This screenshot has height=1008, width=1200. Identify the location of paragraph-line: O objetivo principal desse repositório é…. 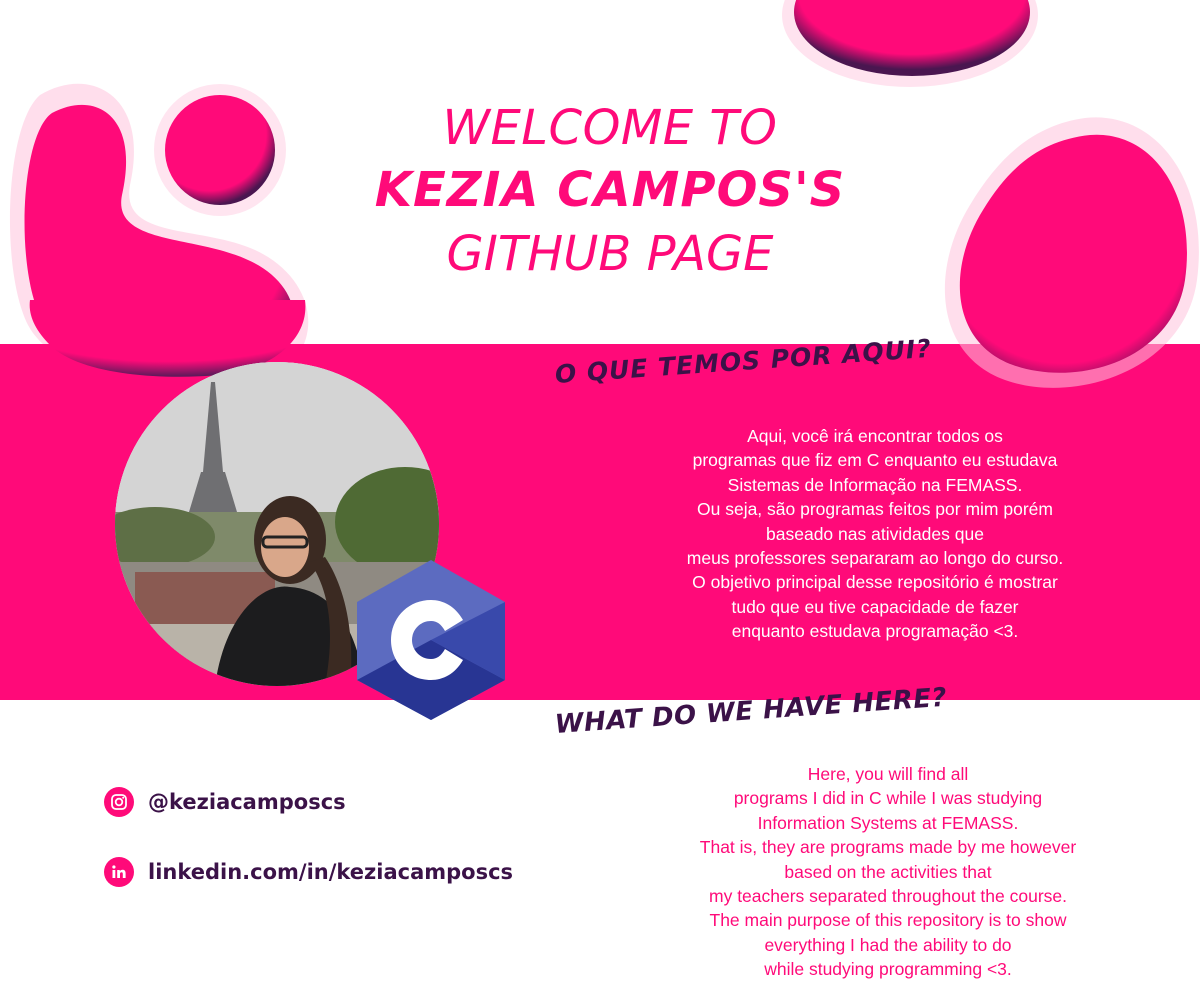
(875, 582).